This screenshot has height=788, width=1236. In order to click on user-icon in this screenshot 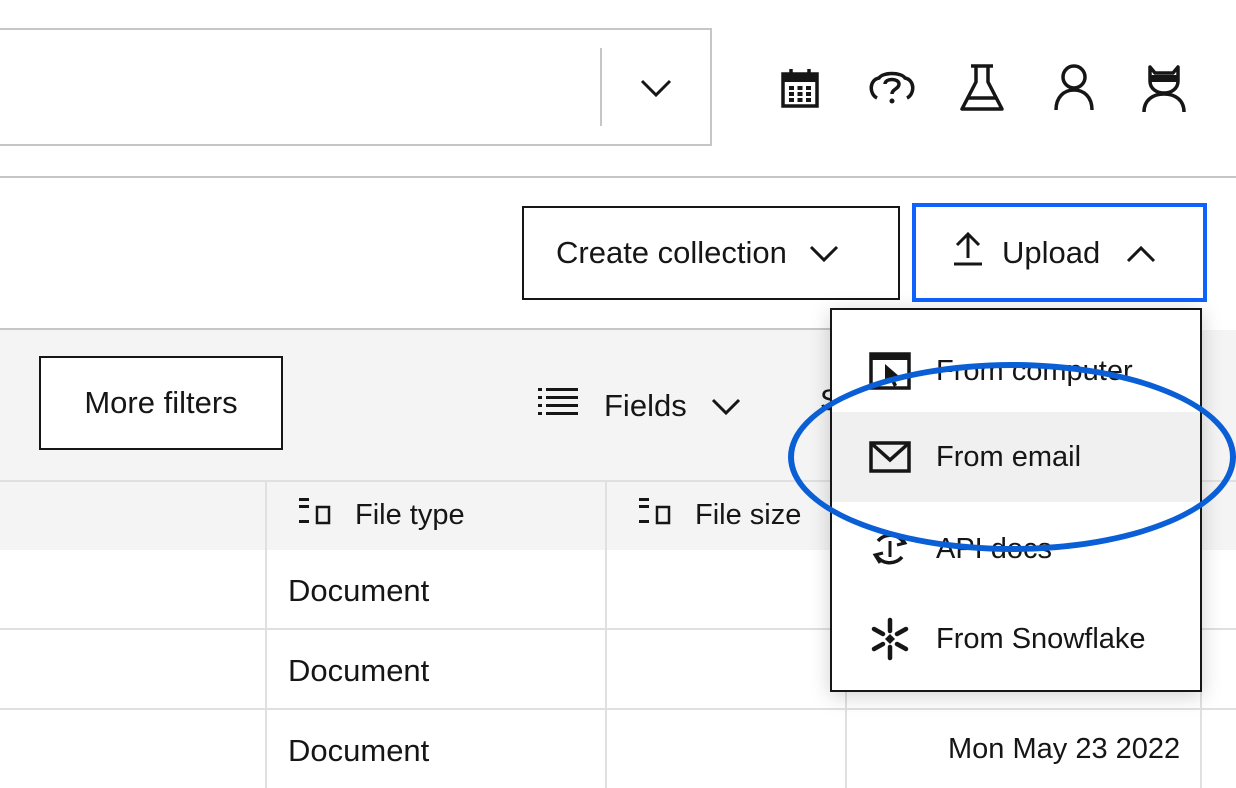, I will do `click(1074, 88)`.